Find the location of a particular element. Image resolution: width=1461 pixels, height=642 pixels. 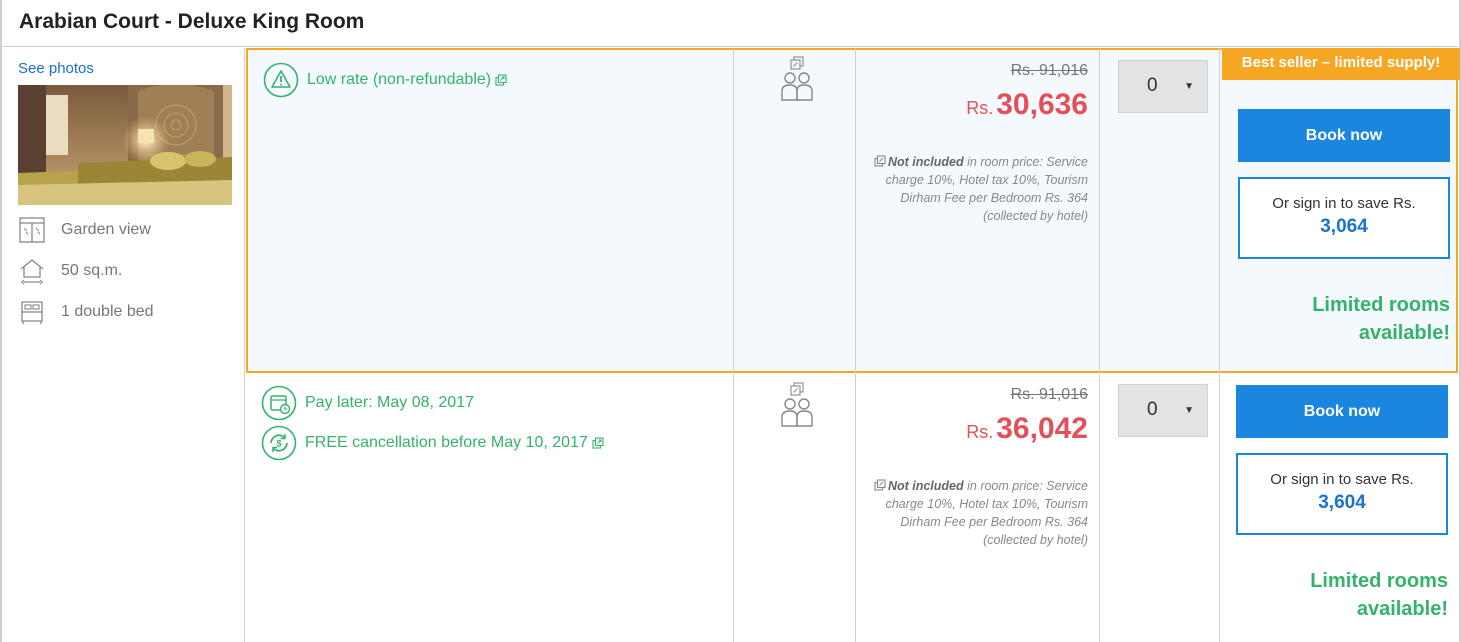

room-photo-image is located at coordinates (125, 145).